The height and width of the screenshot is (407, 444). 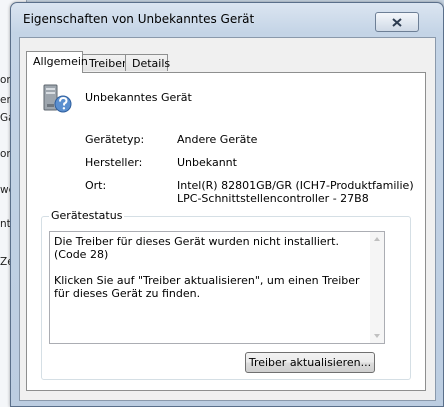 What do you see at coordinates (377, 239) in the screenshot?
I see `scroll-up-arrow-icon` at bounding box center [377, 239].